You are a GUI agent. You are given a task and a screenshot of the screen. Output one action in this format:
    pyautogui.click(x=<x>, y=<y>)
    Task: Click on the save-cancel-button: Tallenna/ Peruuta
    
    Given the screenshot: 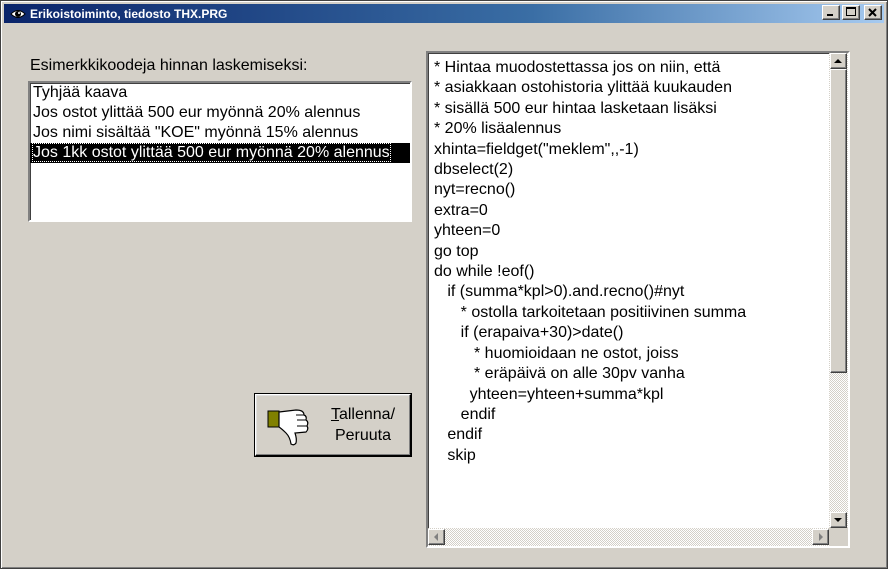 What is the action you would take?
    pyautogui.click(x=333, y=425)
    